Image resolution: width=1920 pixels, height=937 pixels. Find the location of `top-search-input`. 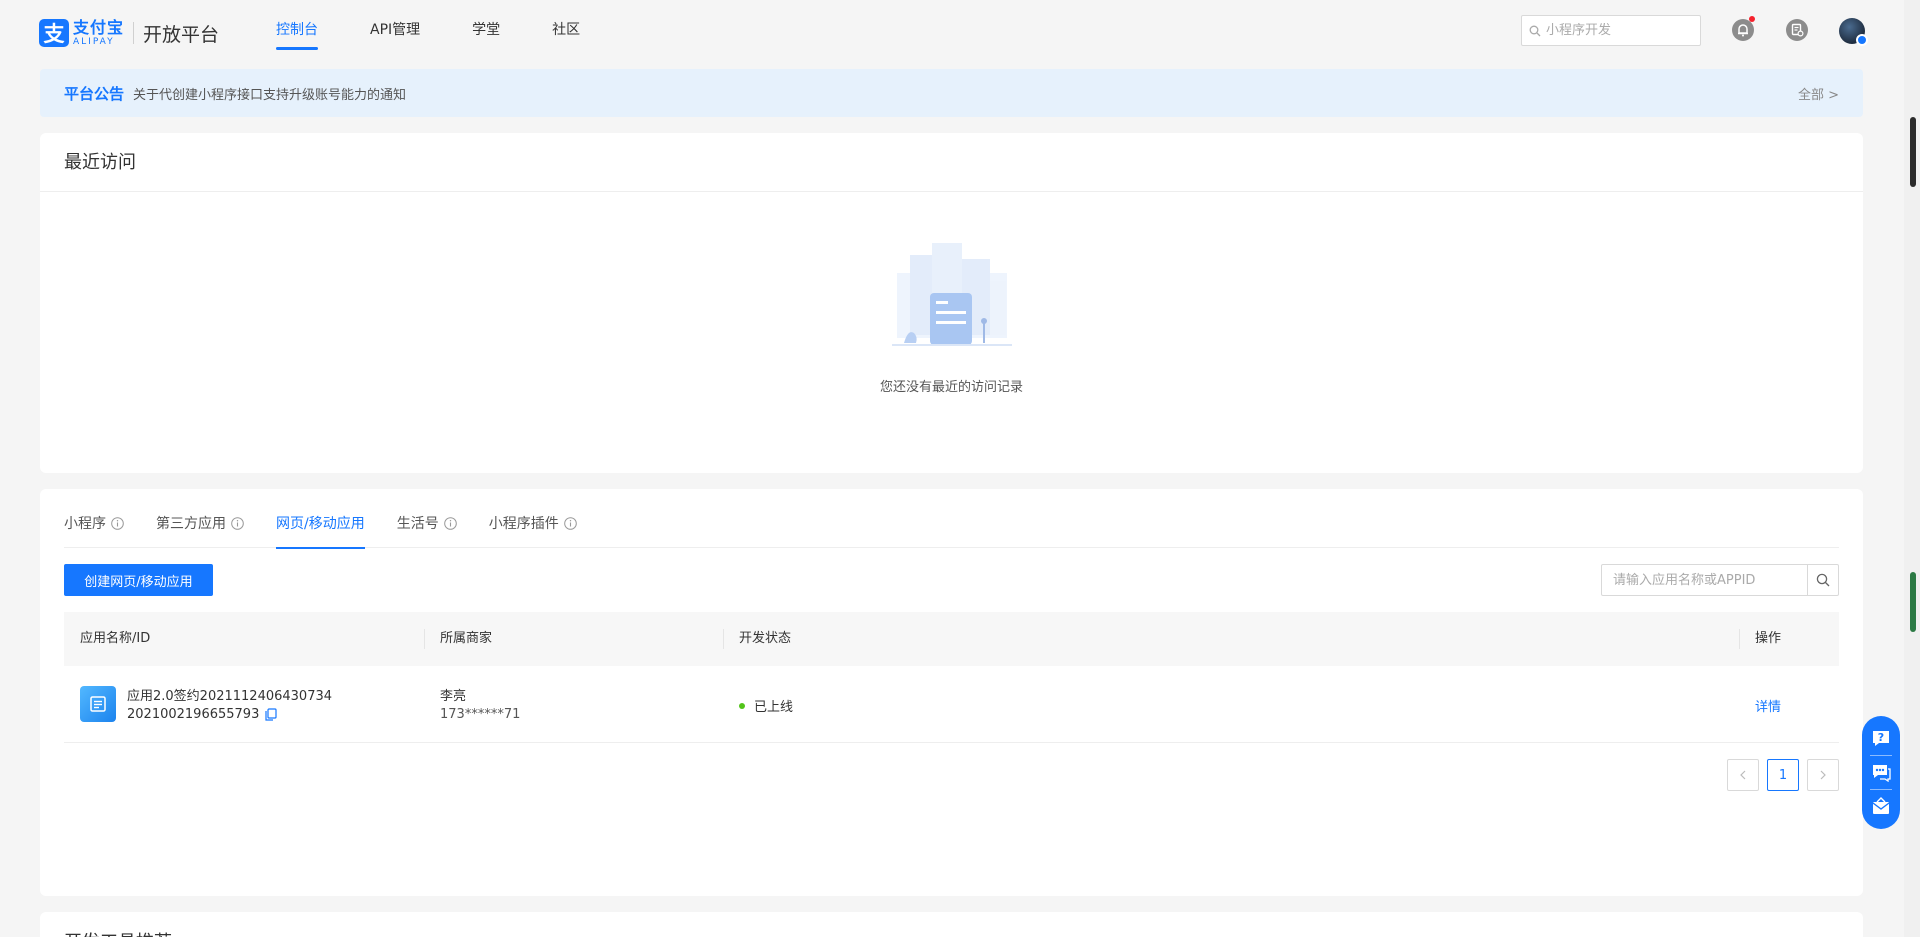

top-search-input is located at coordinates (1621, 30).